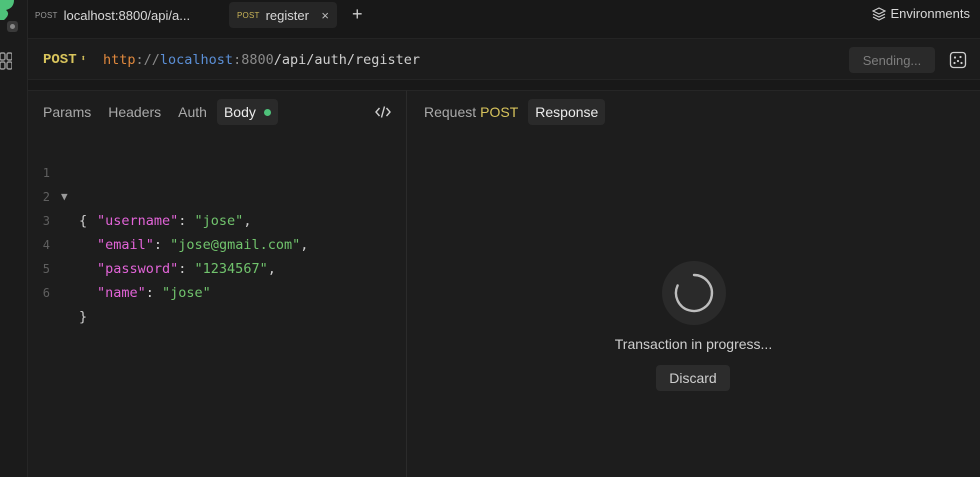 Image resolution: width=980 pixels, height=477 pixels. What do you see at coordinates (186, 293) in the screenshot?
I see `json-value: "jose"` at bounding box center [186, 293].